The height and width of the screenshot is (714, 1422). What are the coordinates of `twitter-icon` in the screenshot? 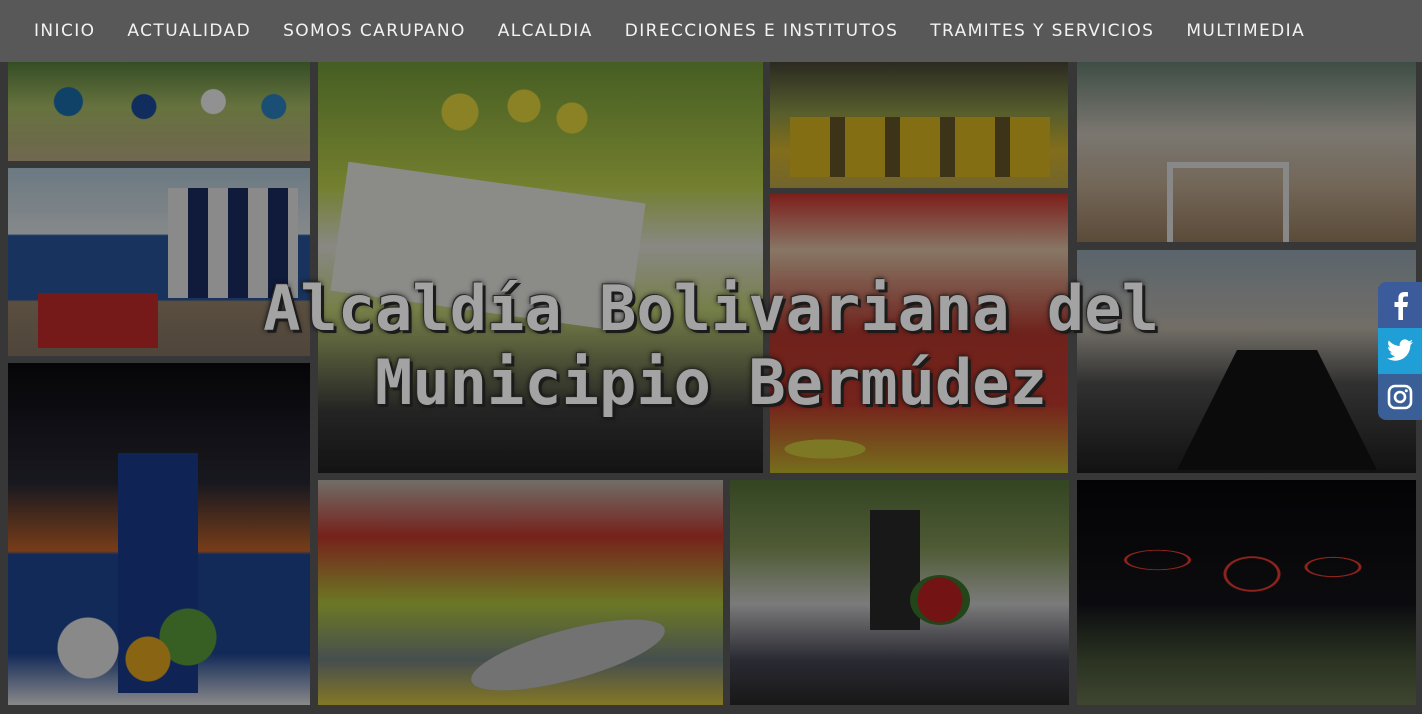 It's located at (1400, 350).